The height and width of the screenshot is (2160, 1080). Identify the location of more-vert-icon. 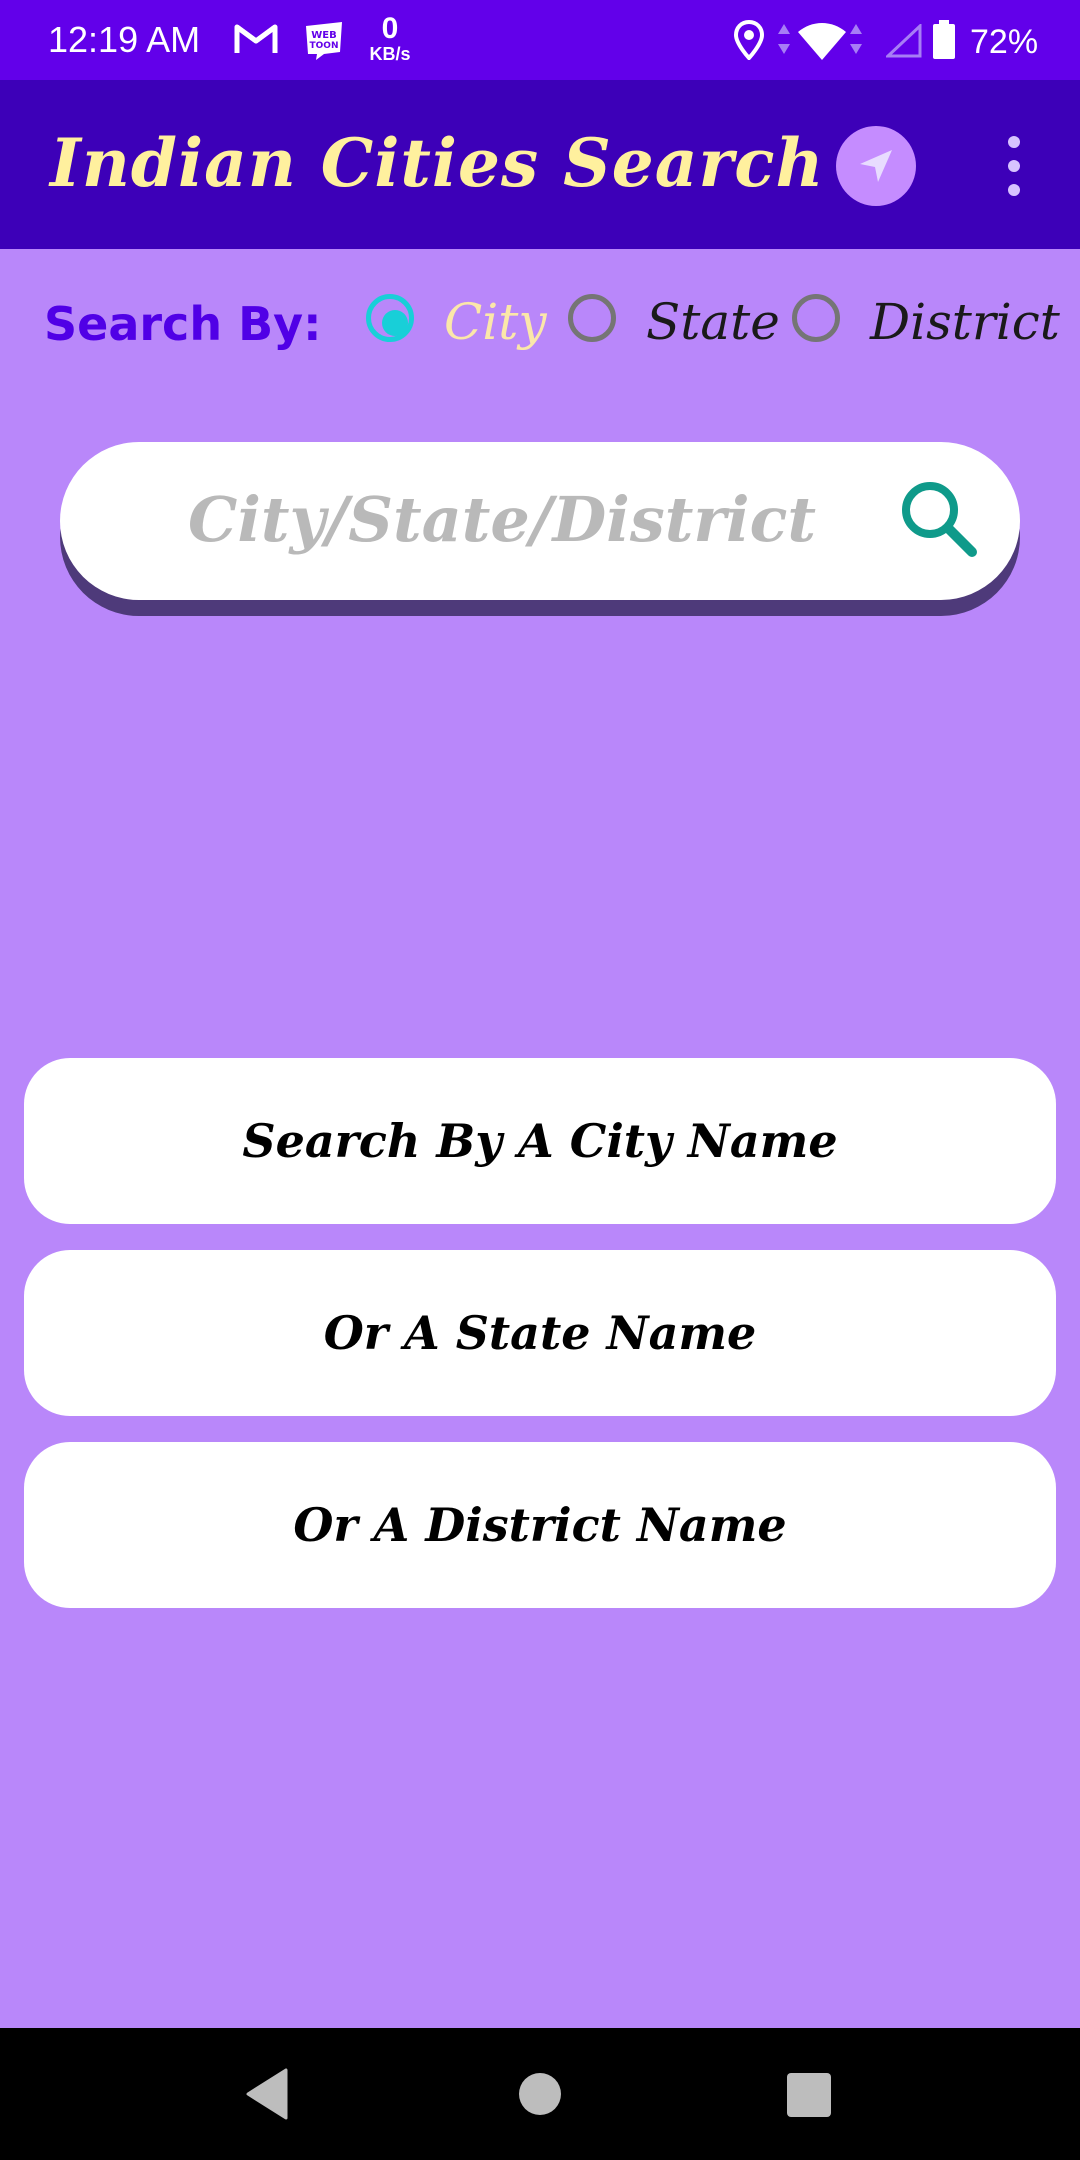
(1014, 166).